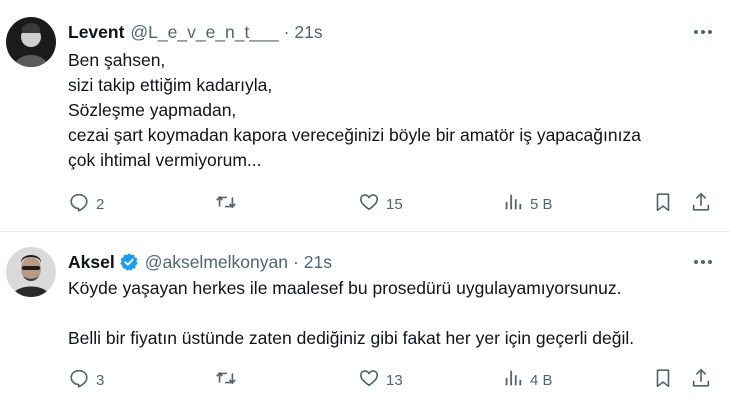  I want to click on tweet-header: Aksel @akselmelkonyan · 21s, so click(200, 262).